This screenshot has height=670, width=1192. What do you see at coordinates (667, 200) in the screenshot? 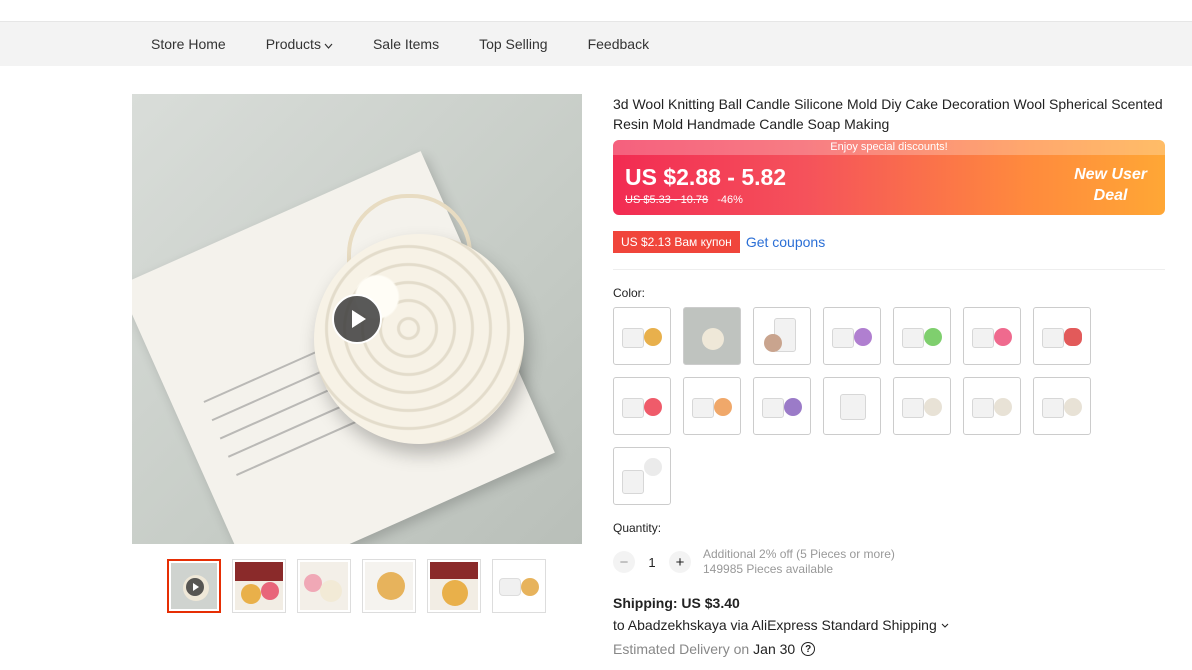
I see `original-price-value: US $5.33 - 10.78` at bounding box center [667, 200].